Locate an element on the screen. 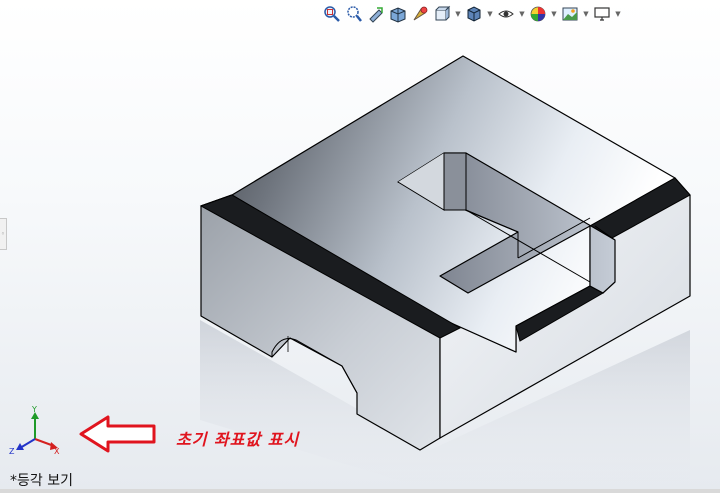 This screenshot has height=493, width=720. axis-x-label: X is located at coordinates (57, 451).